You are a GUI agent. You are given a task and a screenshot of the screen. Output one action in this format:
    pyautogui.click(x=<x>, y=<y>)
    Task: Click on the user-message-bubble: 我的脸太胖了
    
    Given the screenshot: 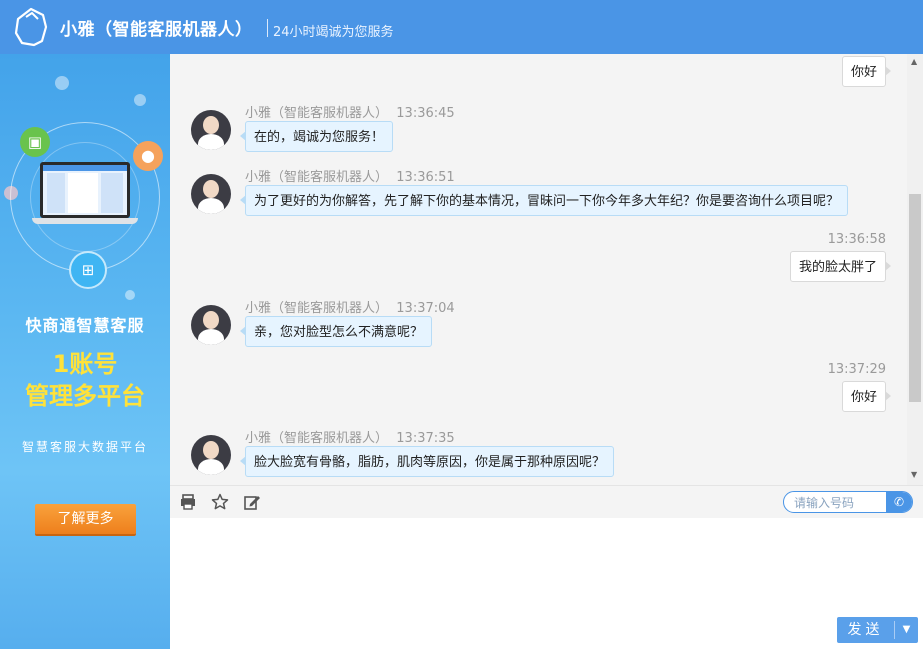 What is the action you would take?
    pyautogui.click(x=840, y=266)
    